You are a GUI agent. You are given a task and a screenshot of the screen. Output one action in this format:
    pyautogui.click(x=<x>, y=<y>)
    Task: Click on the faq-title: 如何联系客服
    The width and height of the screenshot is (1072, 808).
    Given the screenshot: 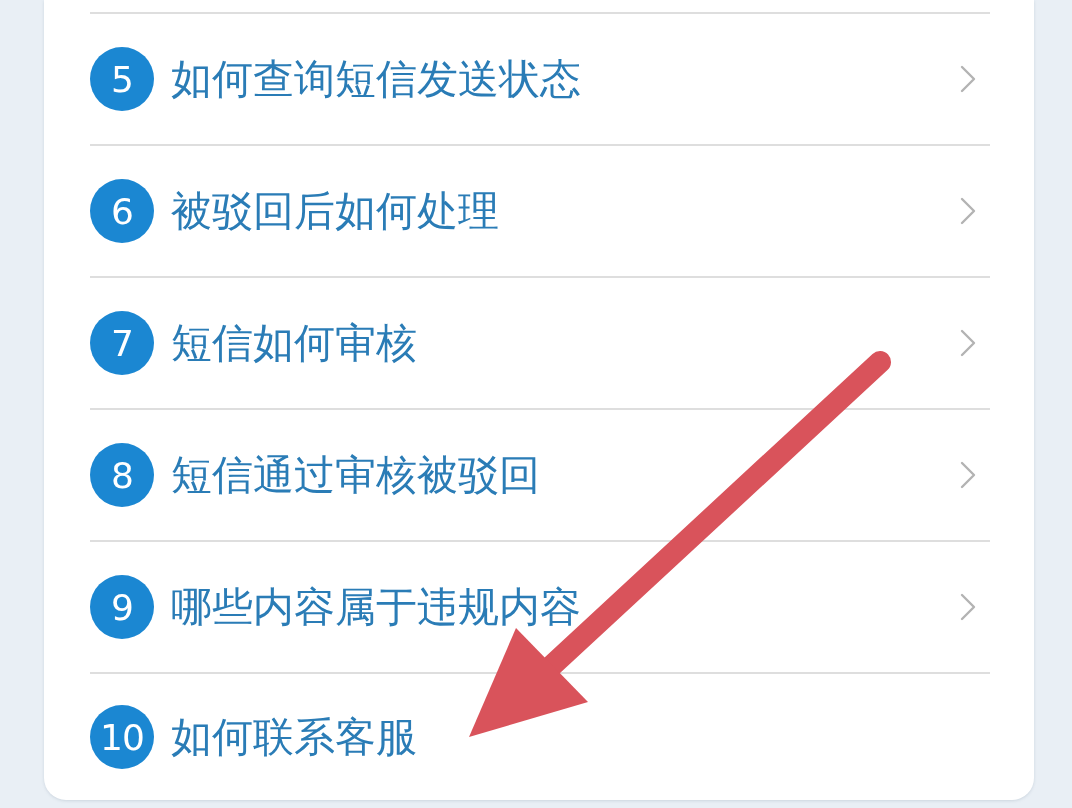 What is the action you would take?
    pyautogui.click(x=294, y=737)
    